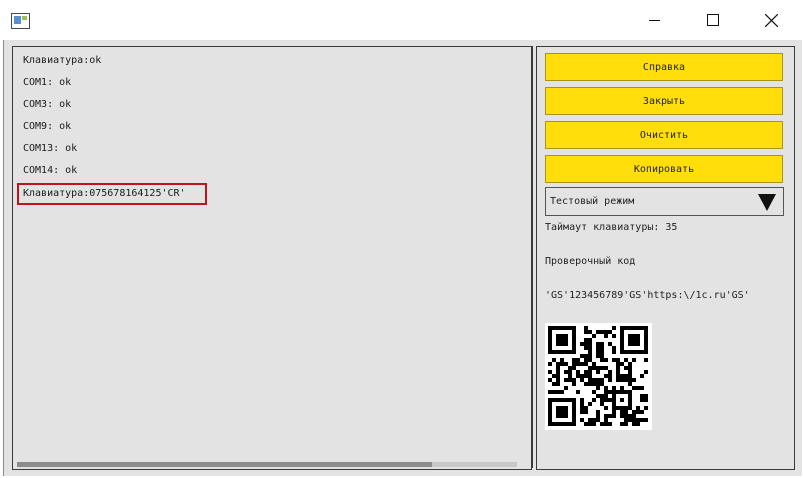 The height and width of the screenshot is (478, 803). I want to click on log-line: COM3: ok, so click(47, 104).